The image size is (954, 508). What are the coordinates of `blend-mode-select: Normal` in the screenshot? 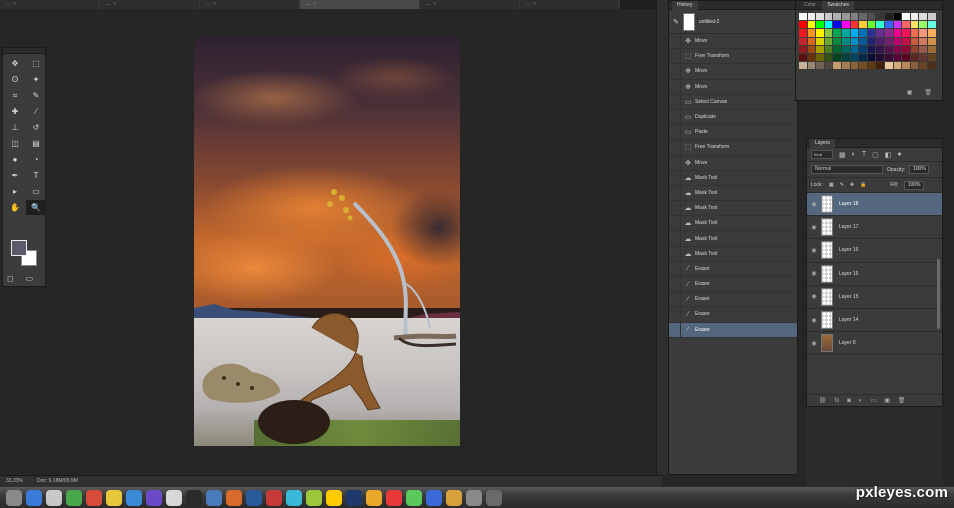 It's located at (847, 169).